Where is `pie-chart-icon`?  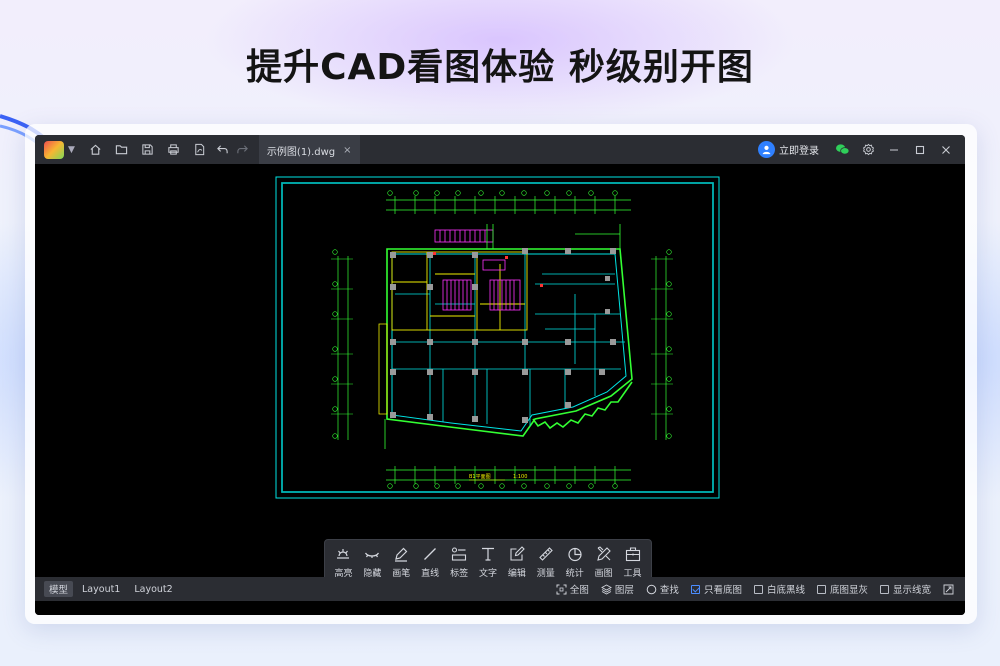 pie-chart-icon is located at coordinates (575, 554).